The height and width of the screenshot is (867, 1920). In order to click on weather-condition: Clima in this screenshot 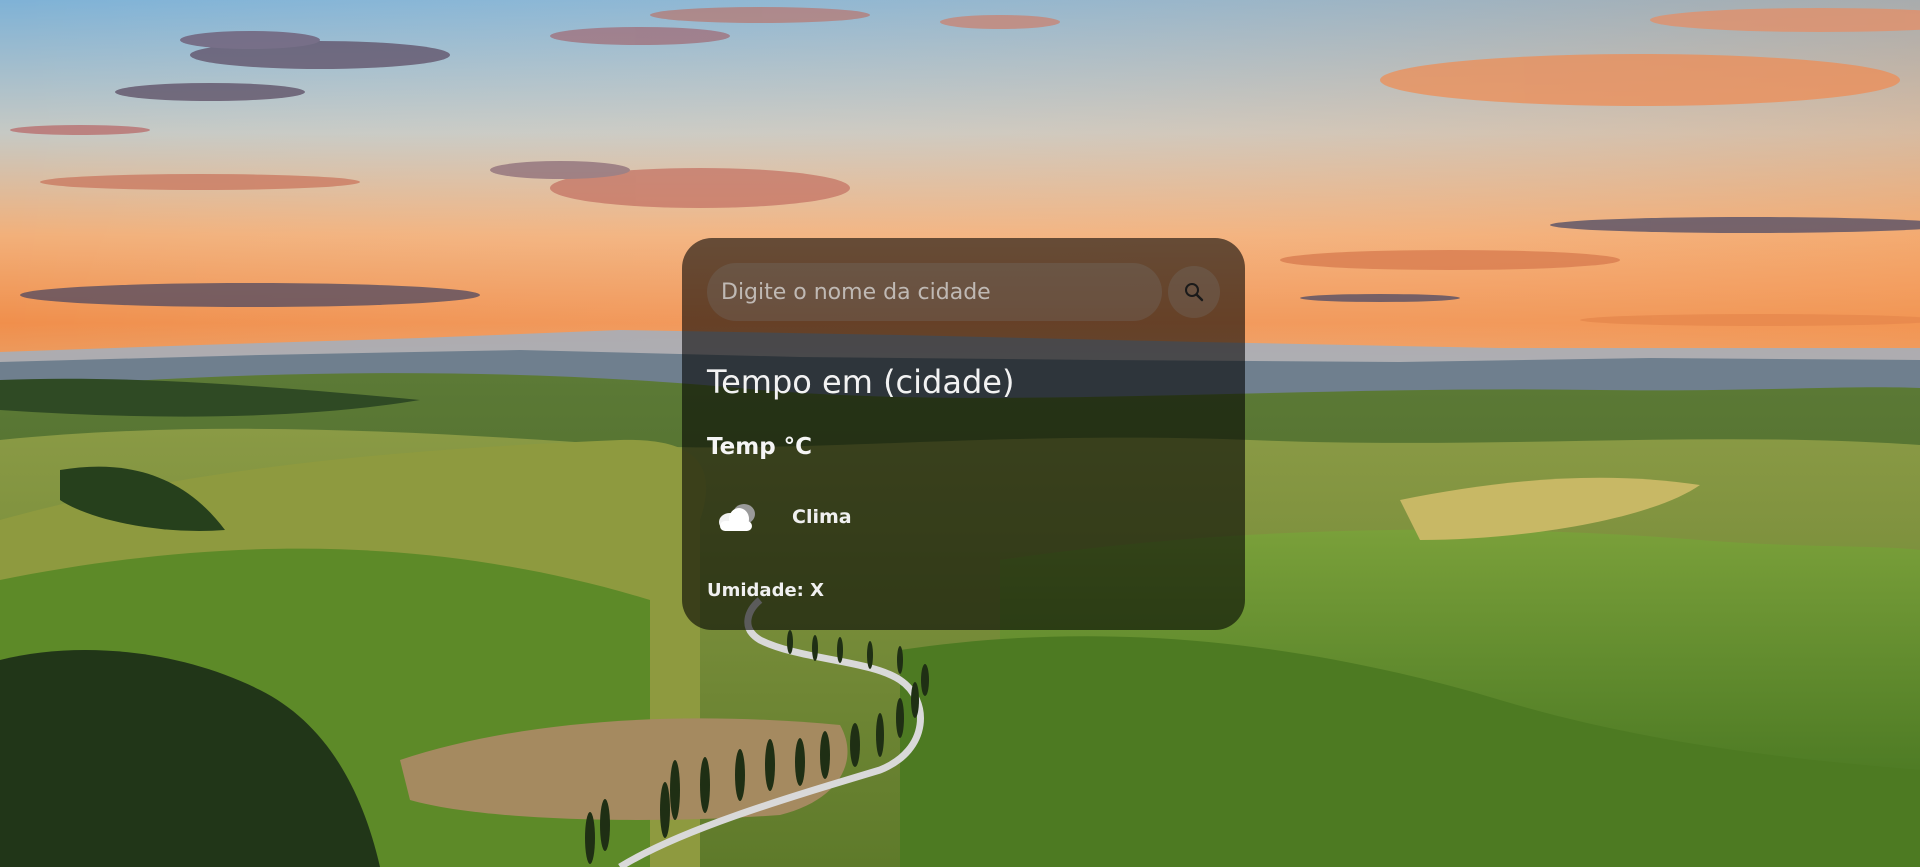, I will do `click(783, 517)`.